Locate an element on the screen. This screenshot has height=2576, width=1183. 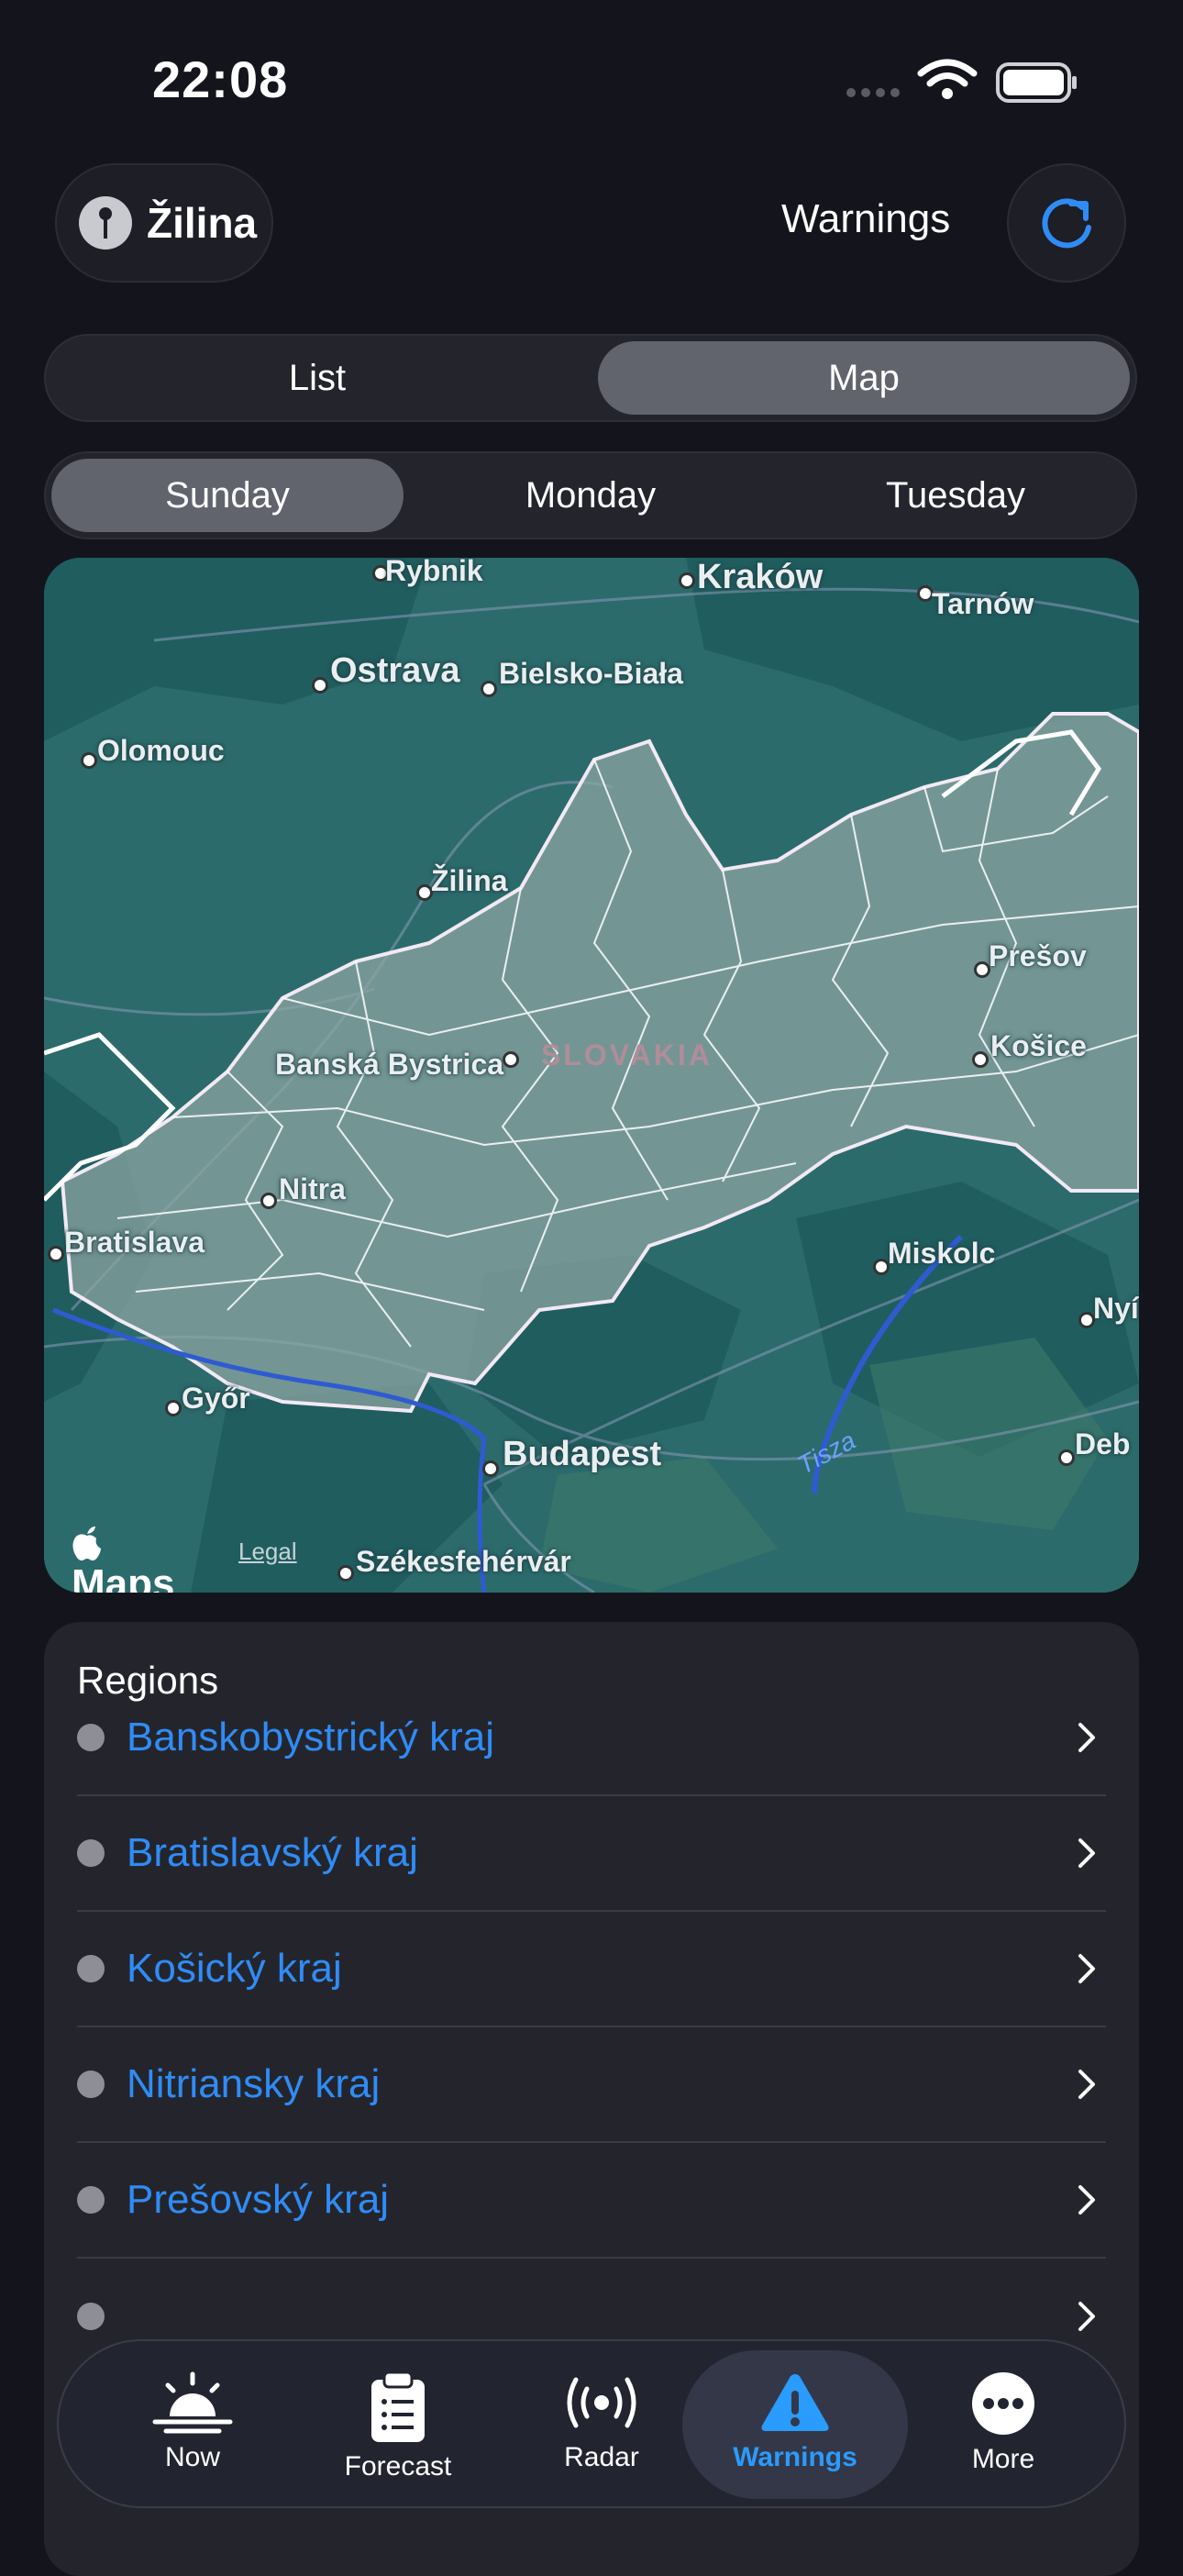
location-button: Žilina is located at coordinates (164, 223).